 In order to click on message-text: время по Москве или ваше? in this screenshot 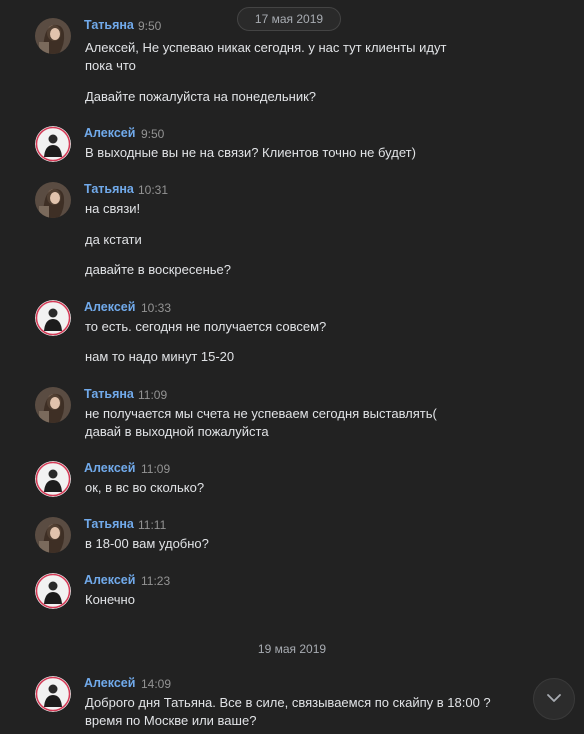, I will do `click(171, 720)`.